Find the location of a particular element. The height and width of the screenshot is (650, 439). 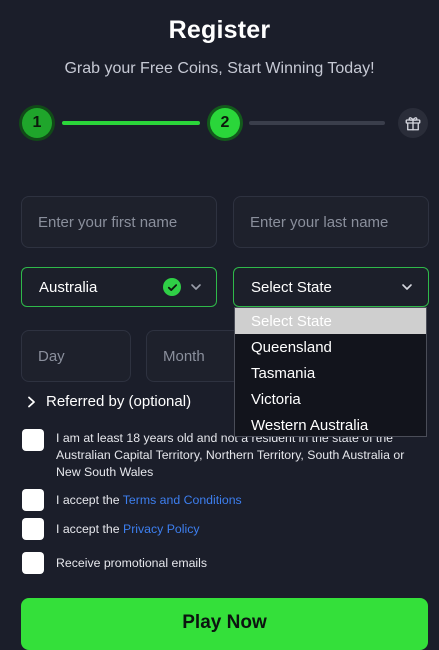

terms-link: Terms and Conditions is located at coordinates (182, 500).